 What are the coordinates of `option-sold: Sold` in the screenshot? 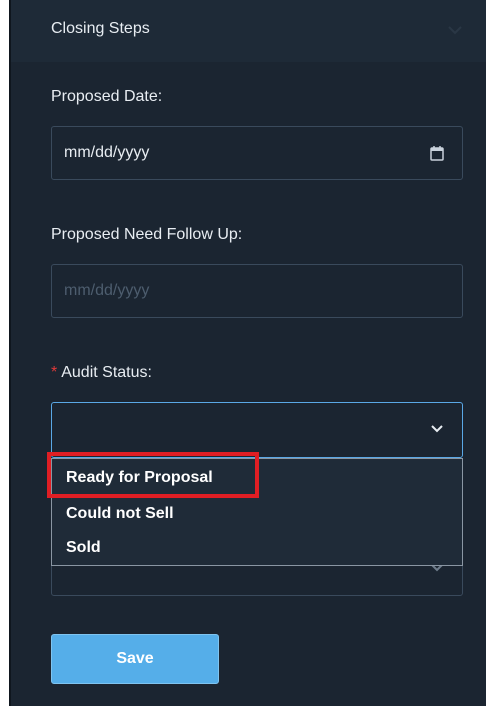 It's located at (83, 548).